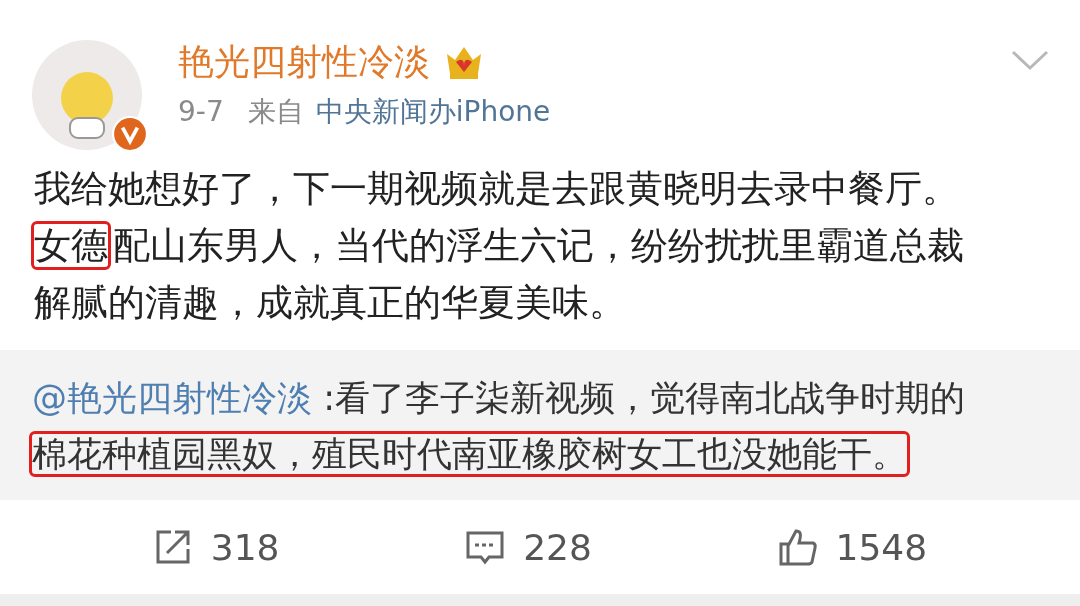  What do you see at coordinates (172, 398) in the screenshot?
I see `mention-link: @艳光四射性冷淡` at bounding box center [172, 398].